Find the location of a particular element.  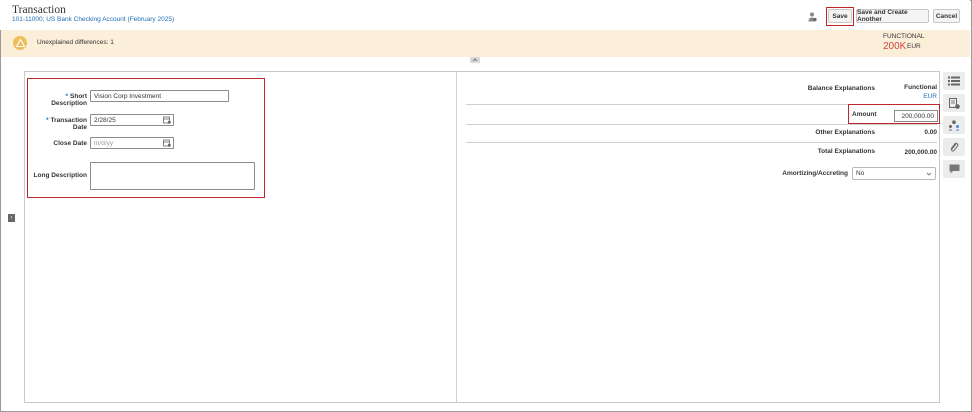

list-icon is located at coordinates (954, 81).